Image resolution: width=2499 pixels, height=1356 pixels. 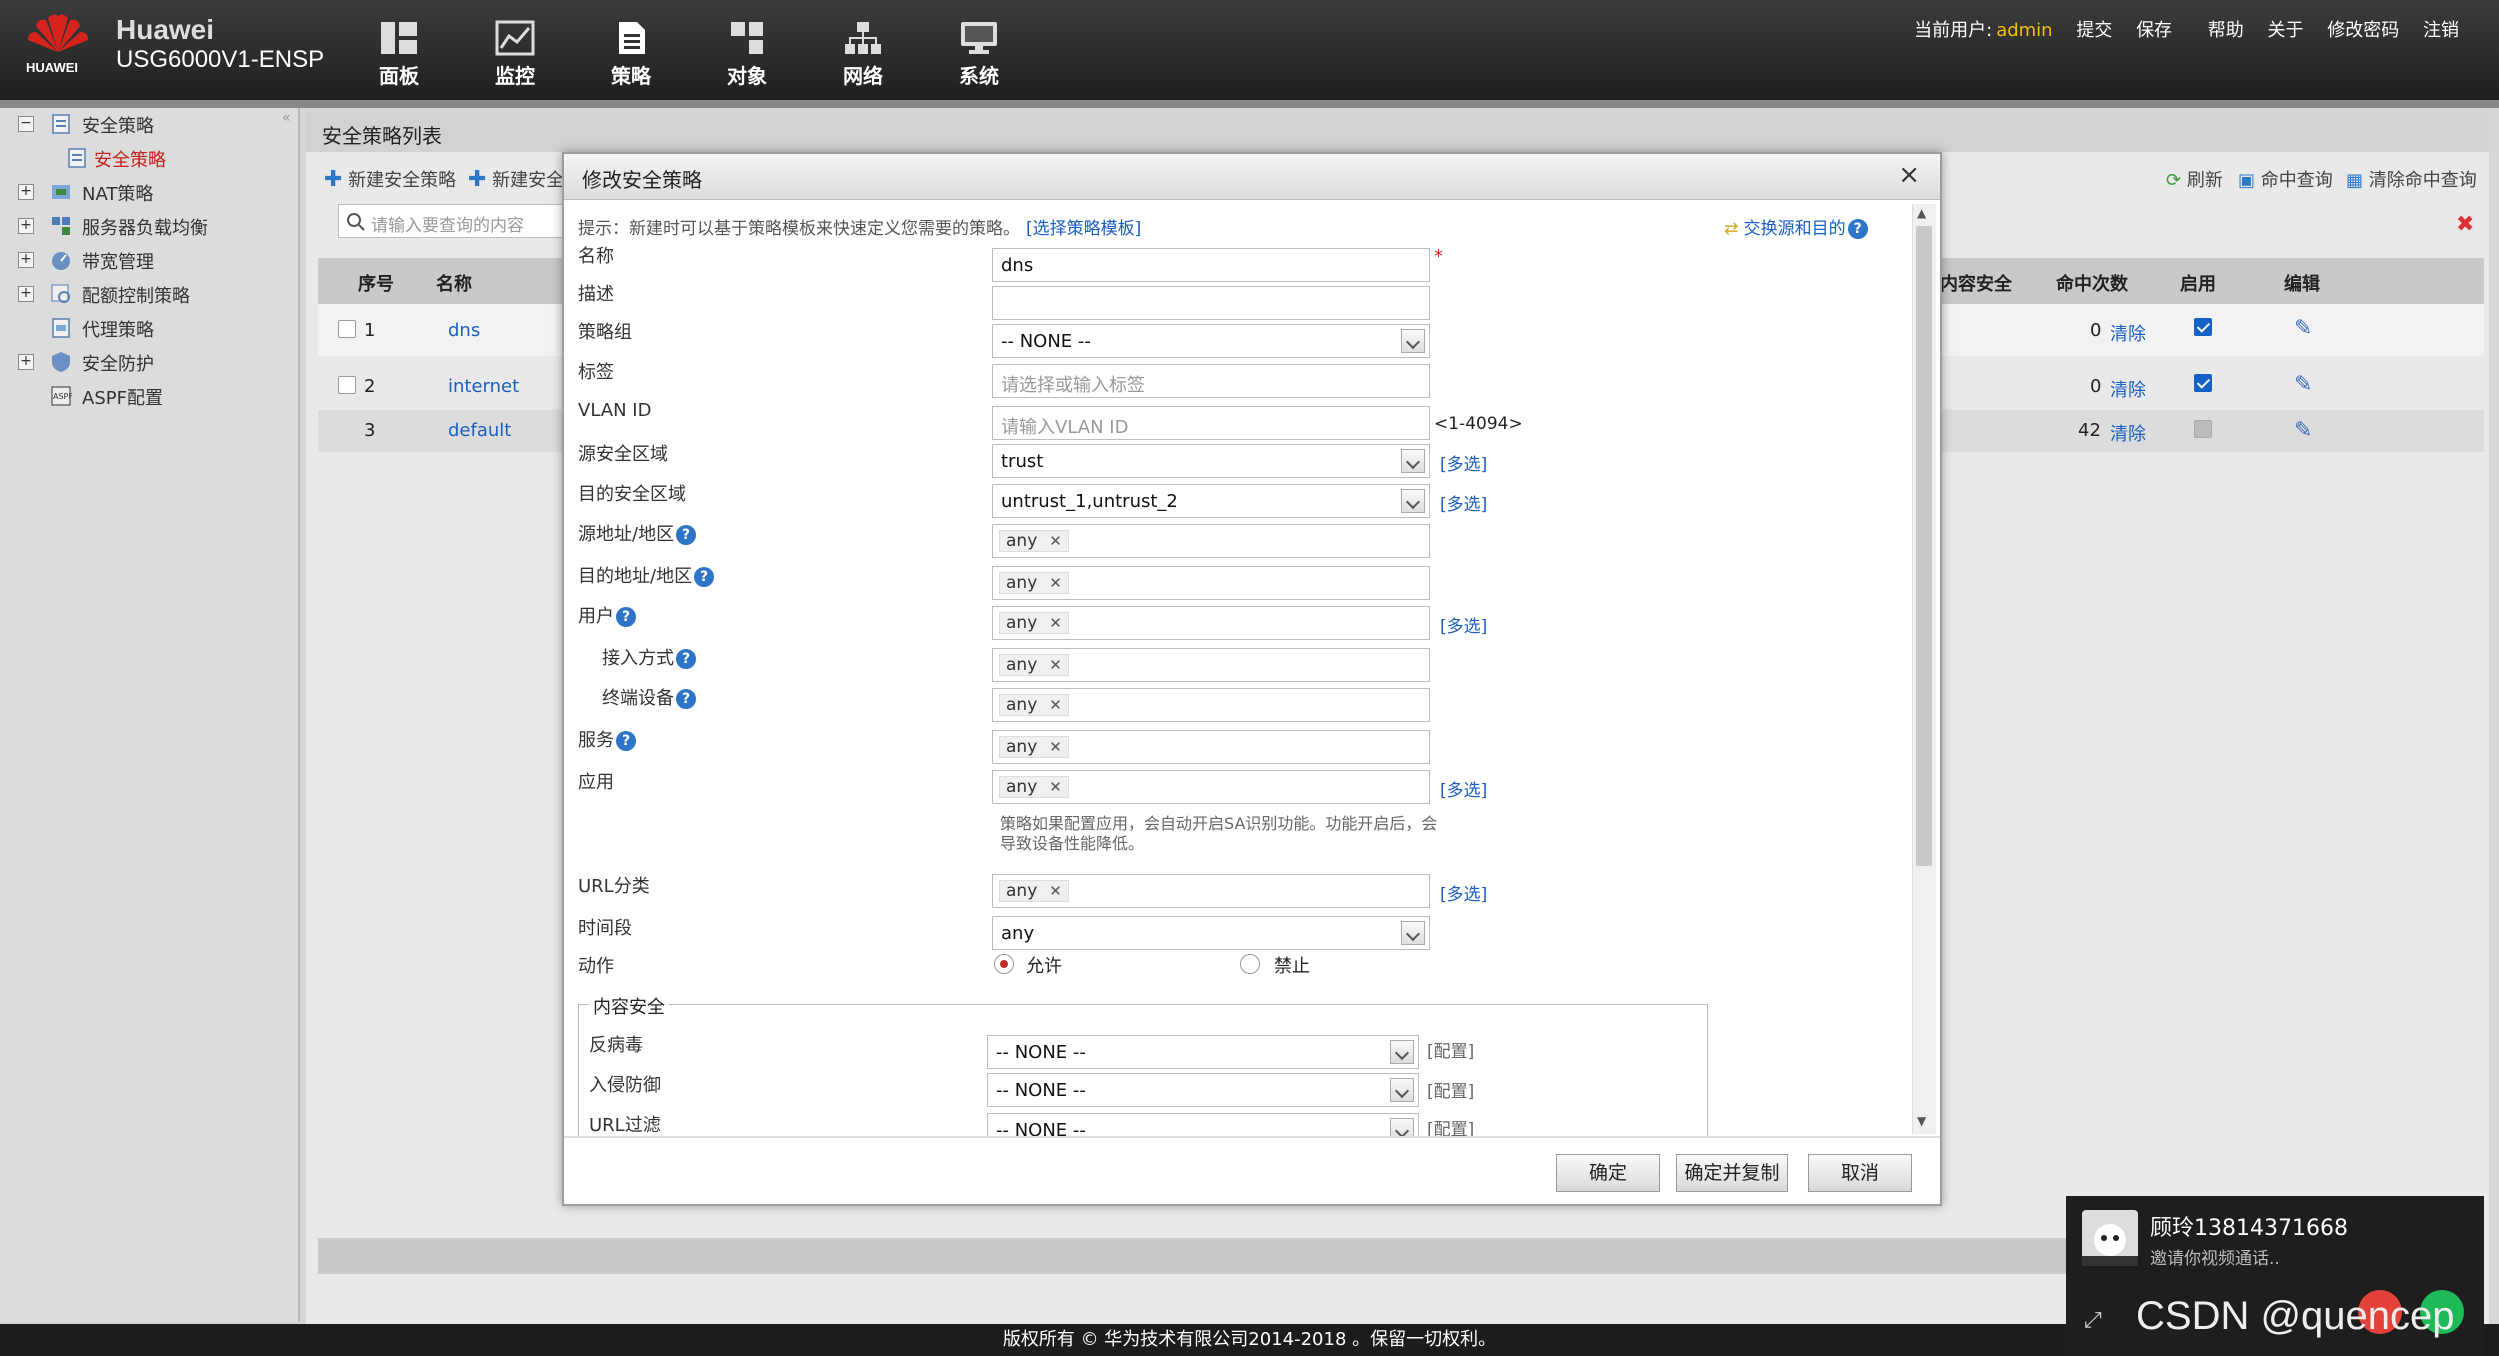 I want to click on logout-link: 注销, so click(x=2441, y=30).